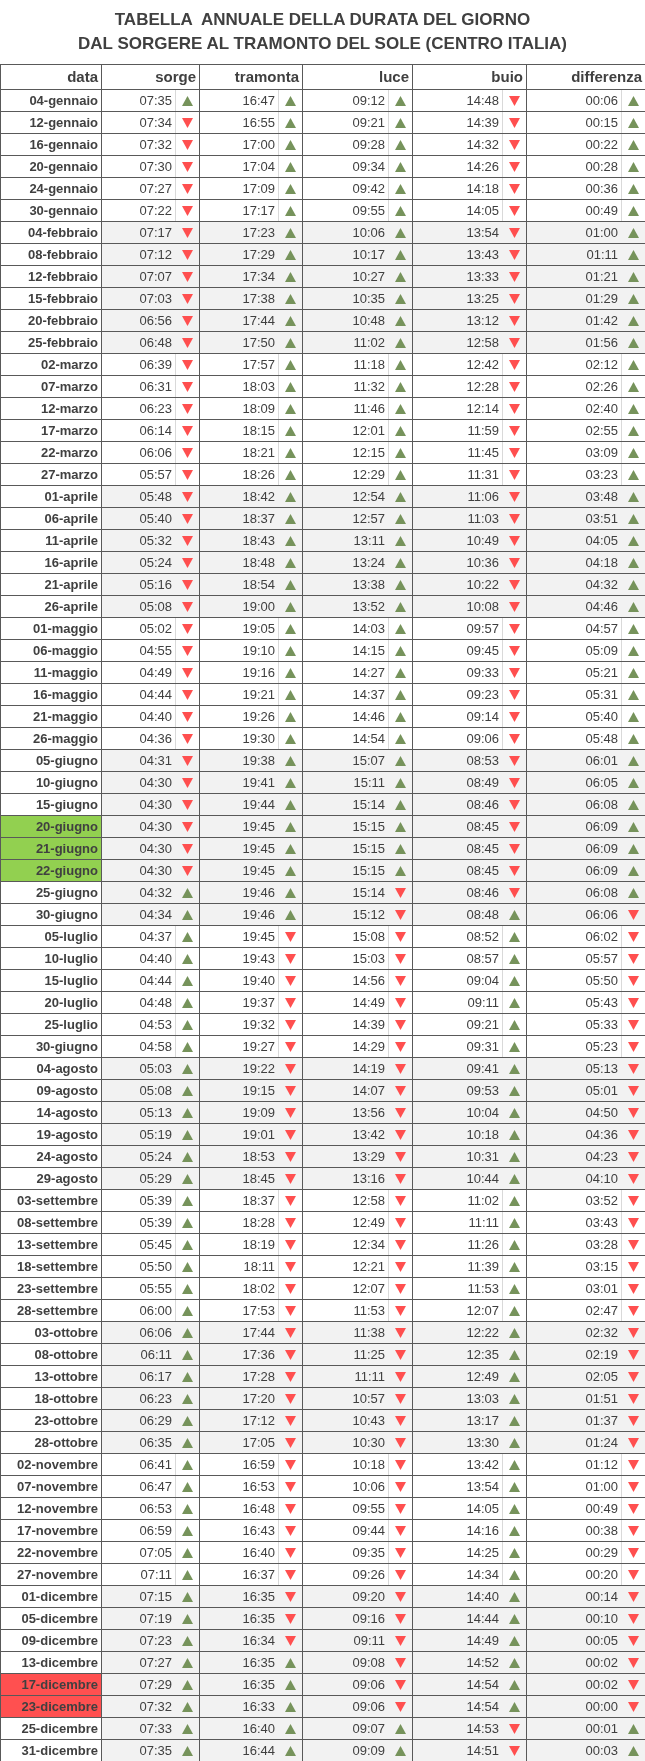 This screenshot has width=645, height=1761. Describe the element at coordinates (482, 1376) in the screenshot. I see `time-value: 12:49` at that location.